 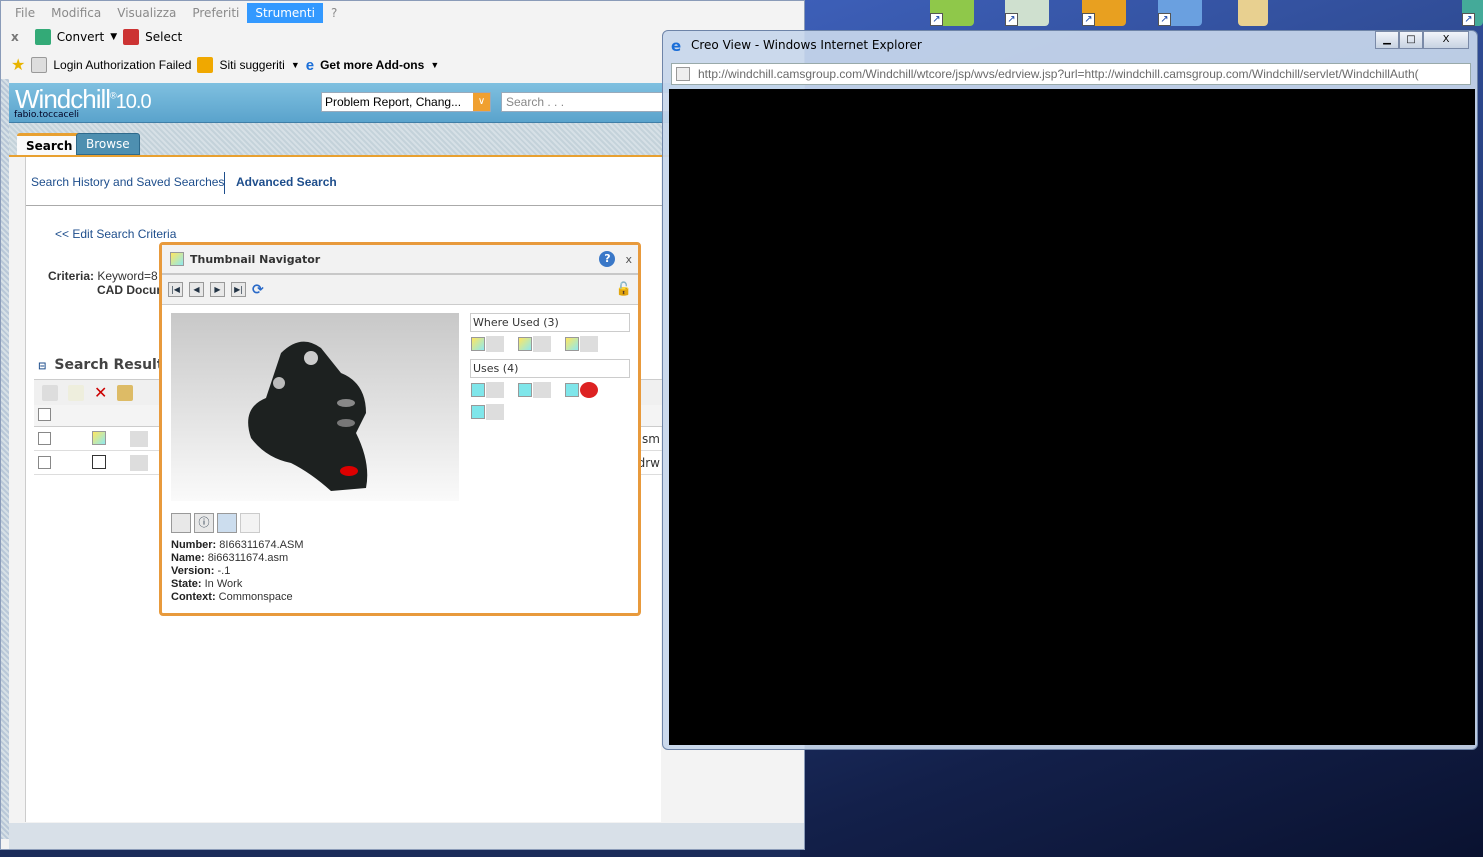 I want to click on previous-icon: ◀, so click(x=196, y=289).